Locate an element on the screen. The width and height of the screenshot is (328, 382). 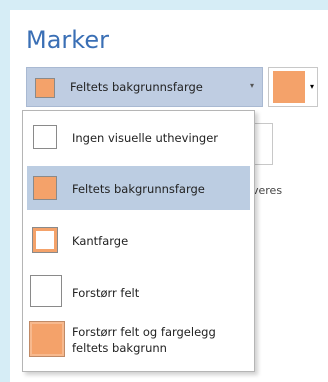
border-box-icon is located at coordinates (45, 240).